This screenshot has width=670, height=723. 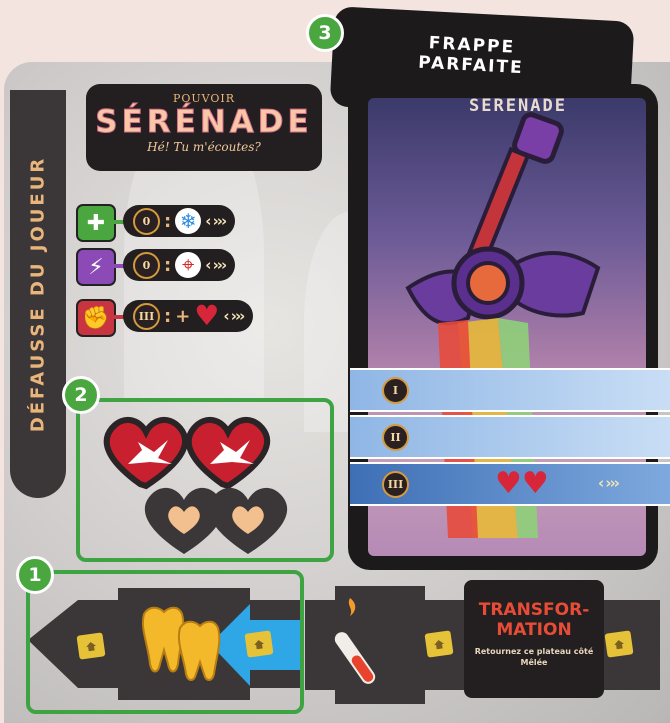 I want to click on card-level-bar-3: III ♥♥ ‹ ›››, so click(x=510, y=484).